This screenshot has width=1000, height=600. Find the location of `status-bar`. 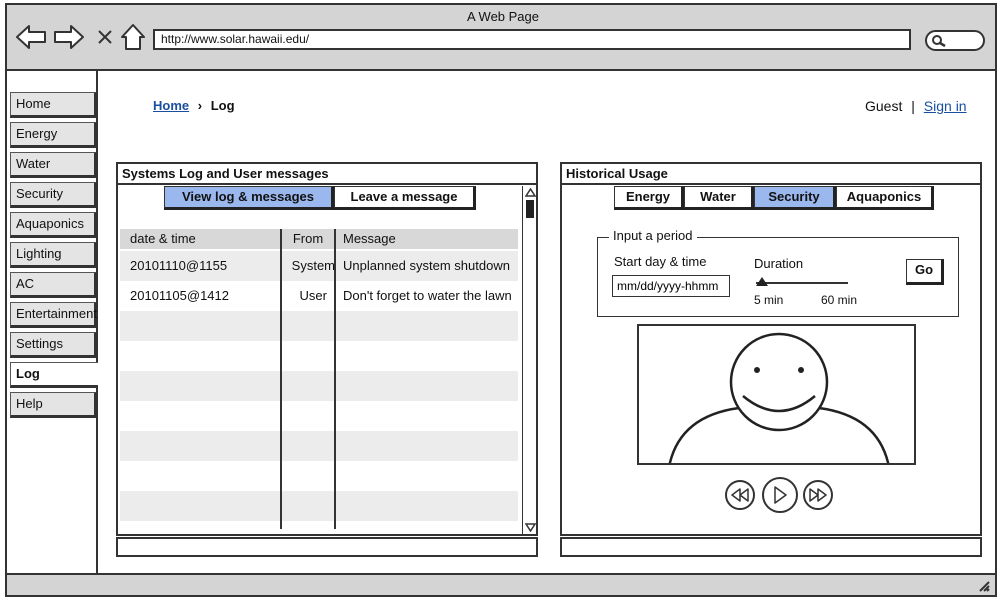

status-bar is located at coordinates (501, 585).